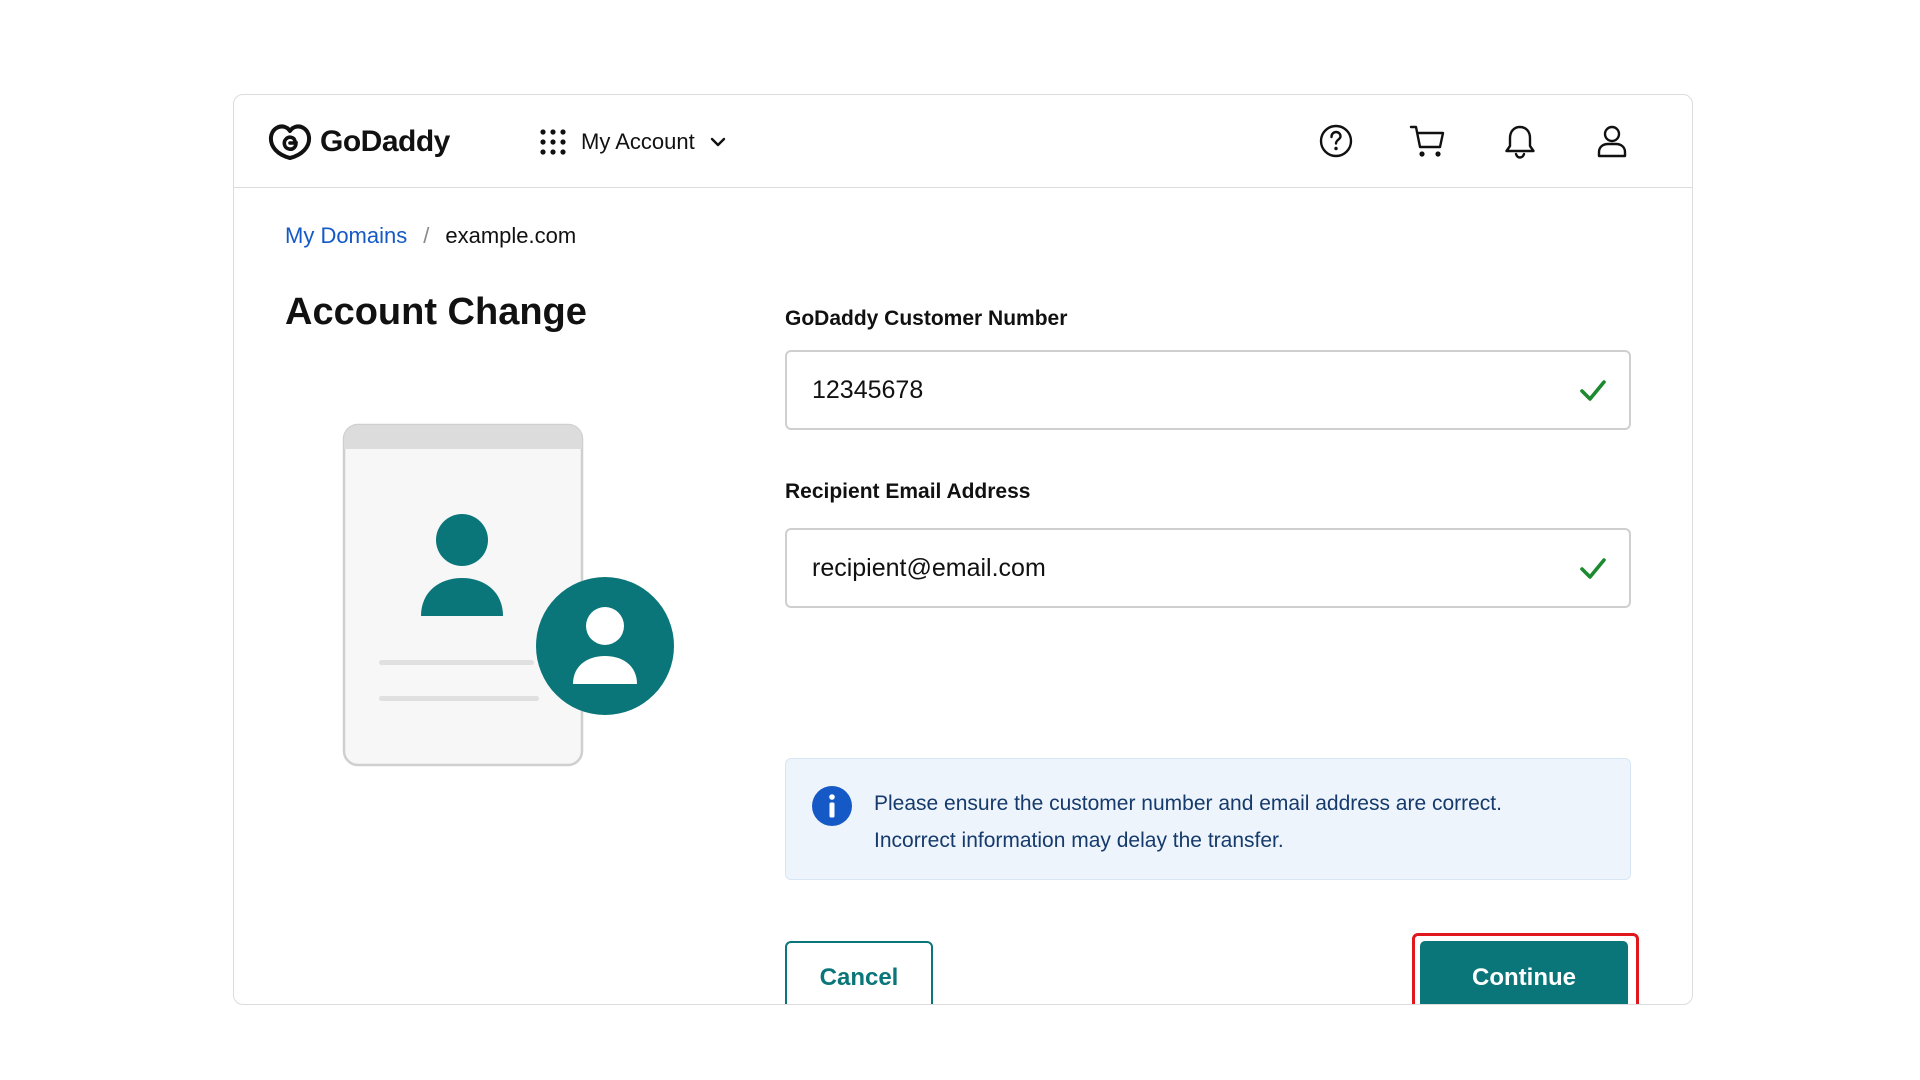 This screenshot has height=1080, width=1920. What do you see at coordinates (868, 389) in the screenshot?
I see `customer-number-value: 12345678` at bounding box center [868, 389].